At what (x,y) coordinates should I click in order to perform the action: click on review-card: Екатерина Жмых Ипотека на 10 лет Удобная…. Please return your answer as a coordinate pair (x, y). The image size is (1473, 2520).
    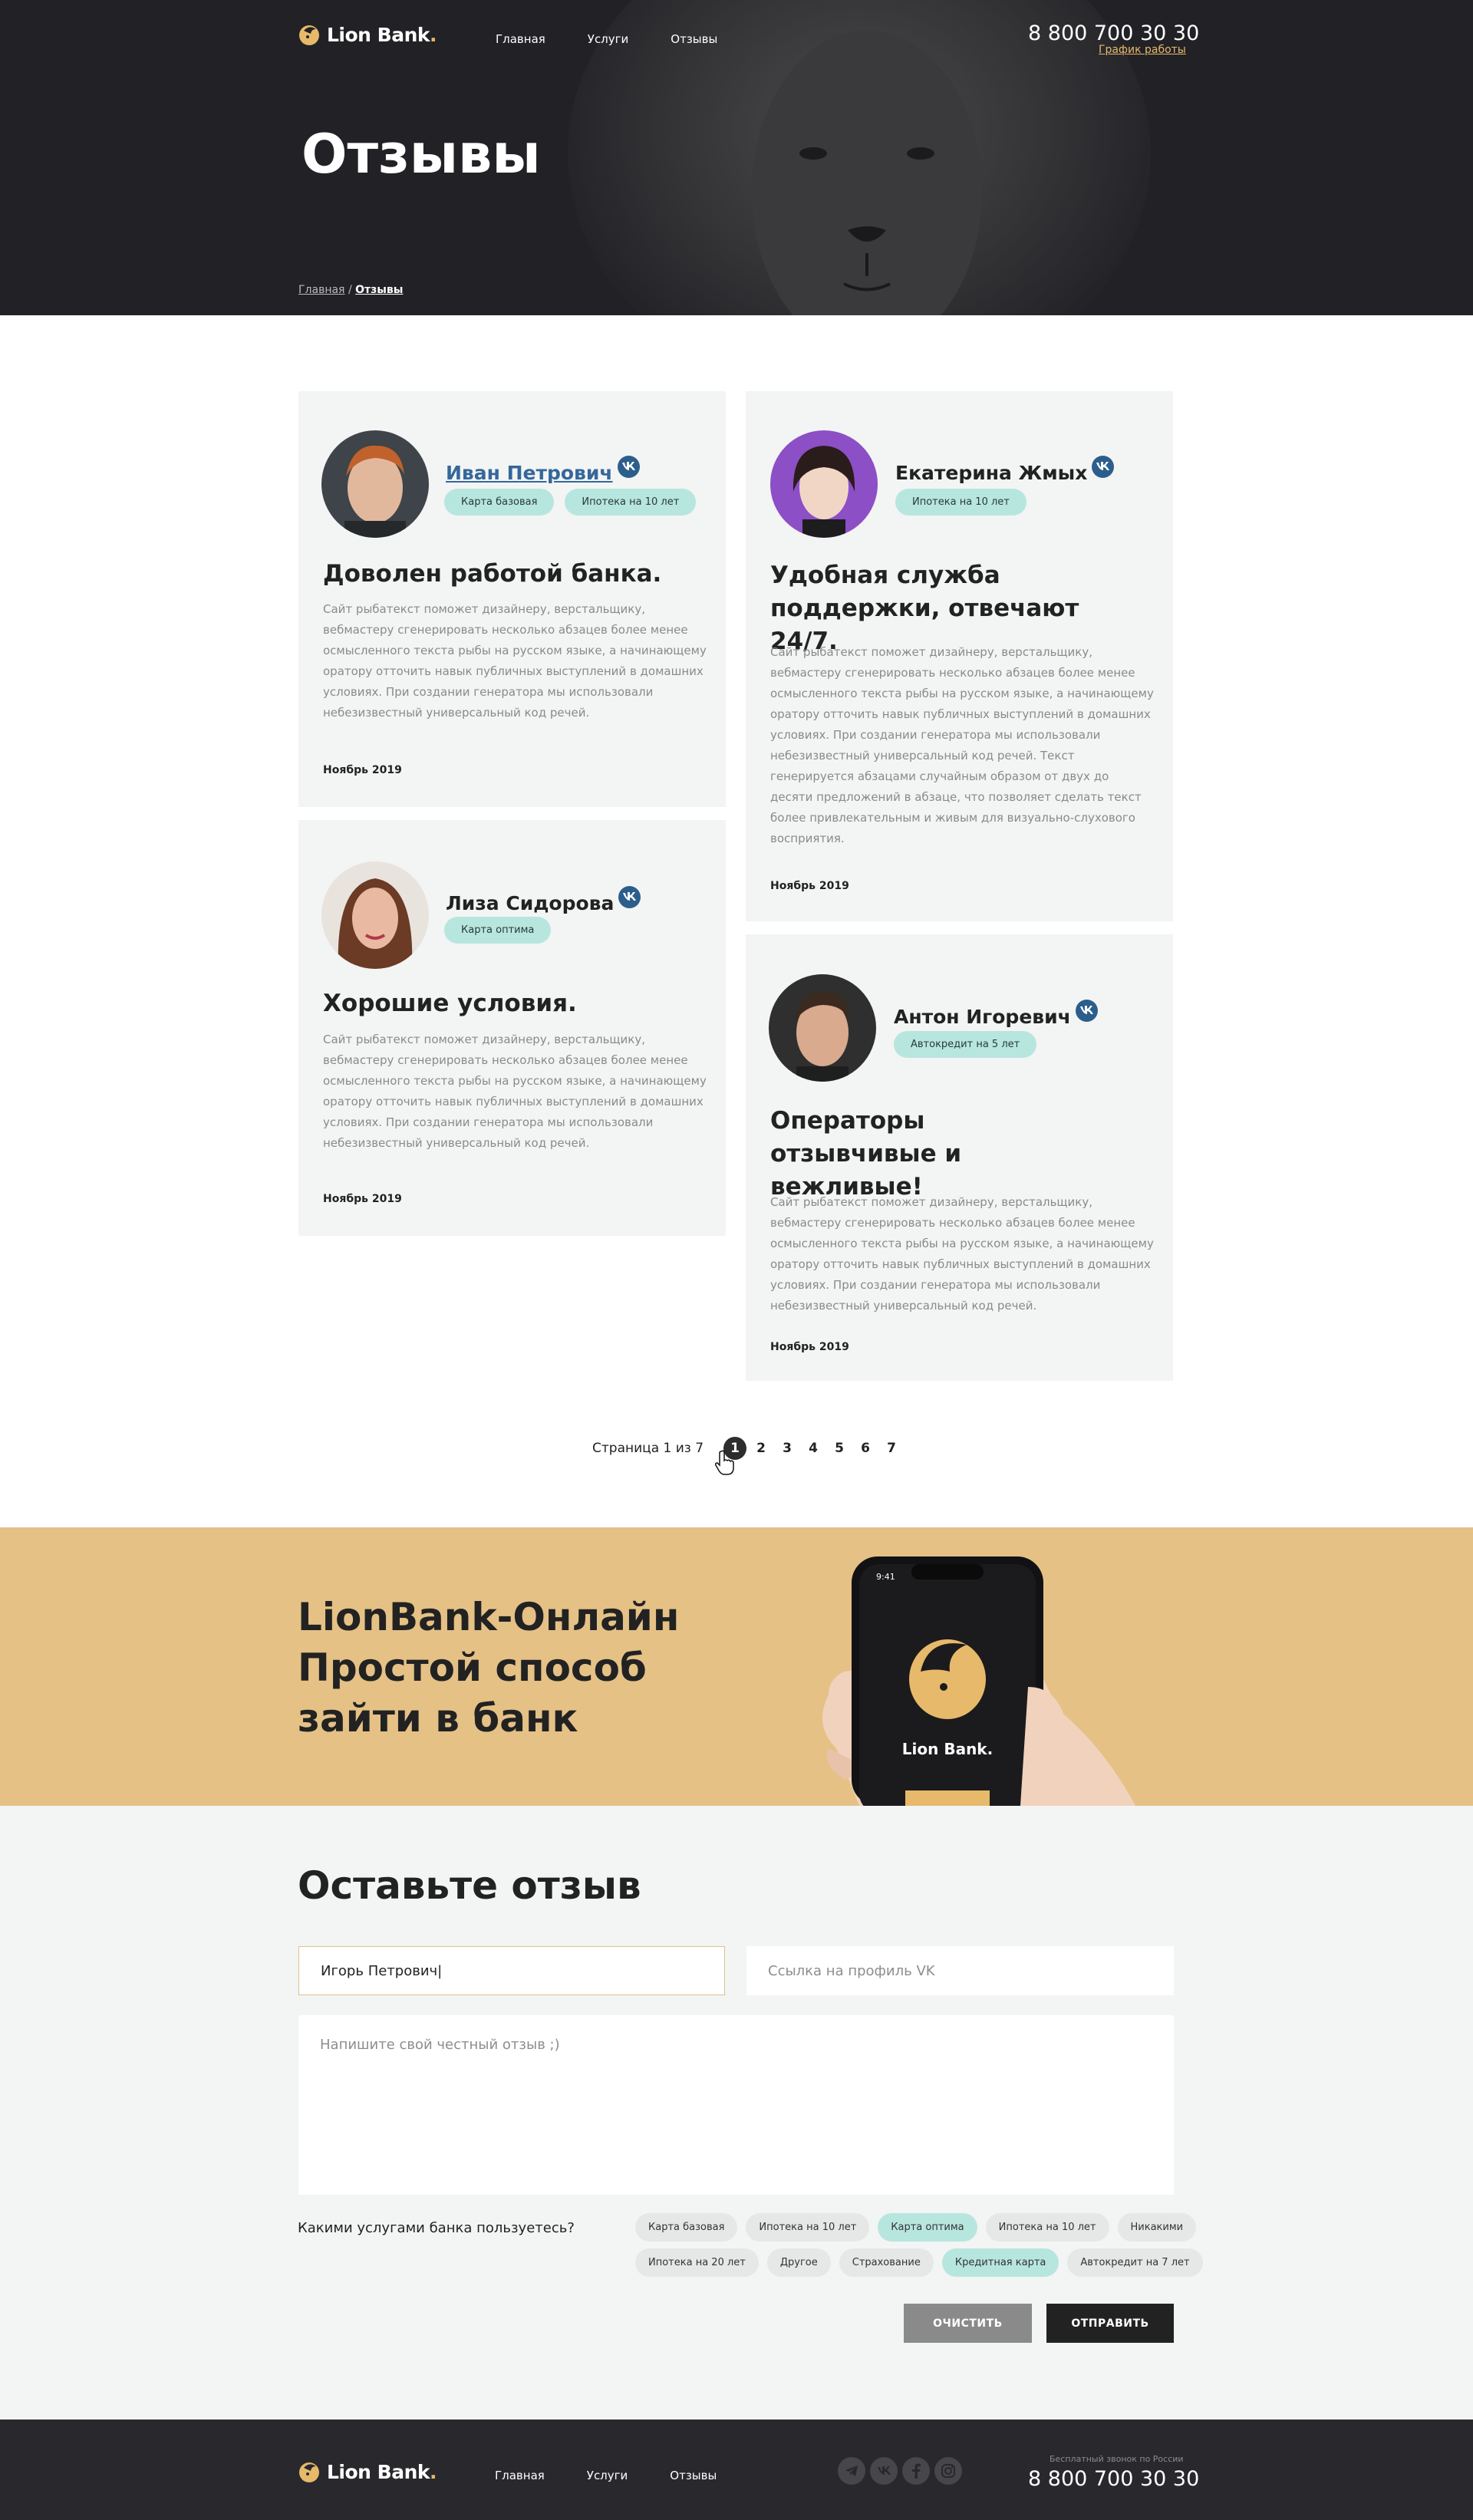
    Looking at the image, I should click on (960, 656).